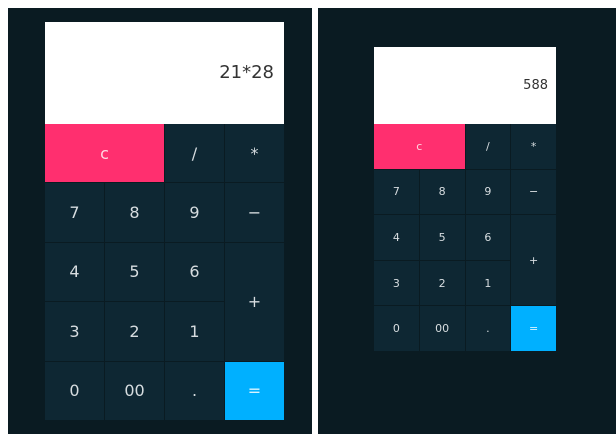 This screenshot has height=434, width=616. I want to click on calculator-display: 21*28, so click(164, 73).